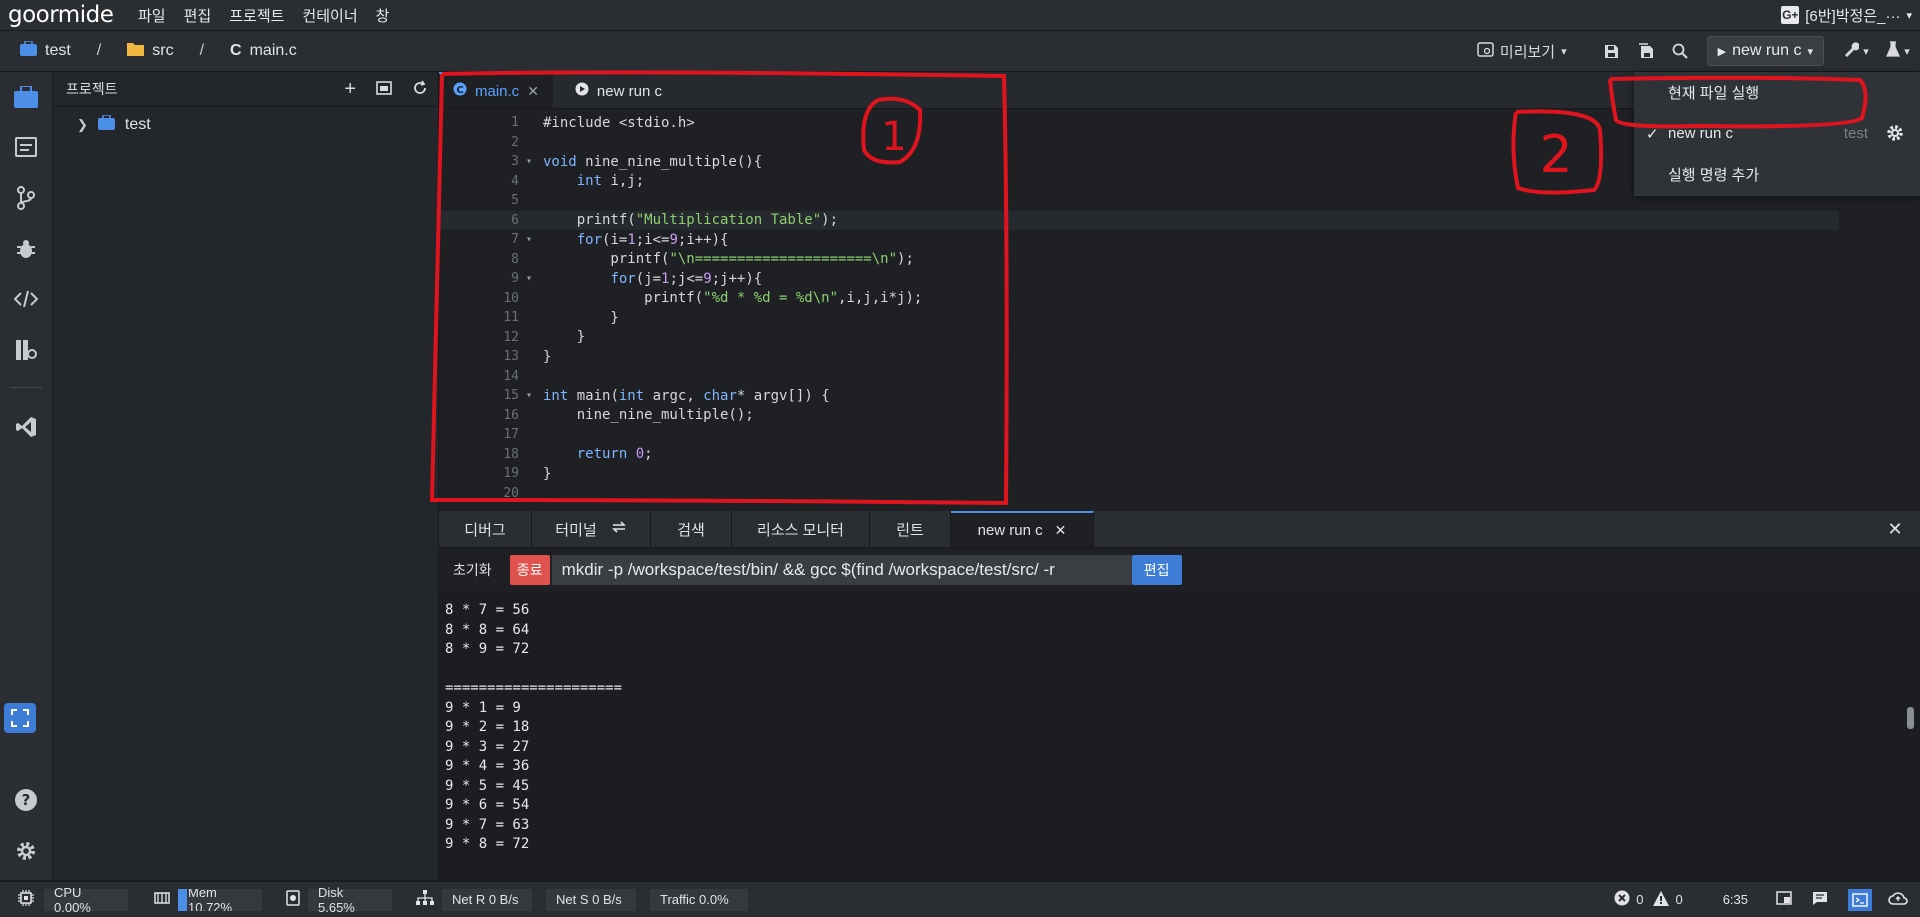 This screenshot has width=1920, height=917. Describe the element at coordinates (614, 454) in the screenshot. I see `code-text: return 0;` at that location.